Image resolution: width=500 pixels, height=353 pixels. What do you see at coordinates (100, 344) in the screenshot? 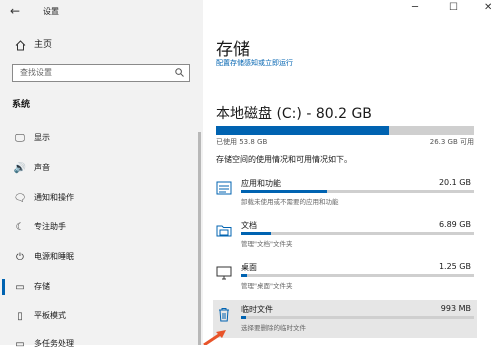
I see `nav-item-multitasking: ▭ 多任务处理` at bounding box center [100, 344].